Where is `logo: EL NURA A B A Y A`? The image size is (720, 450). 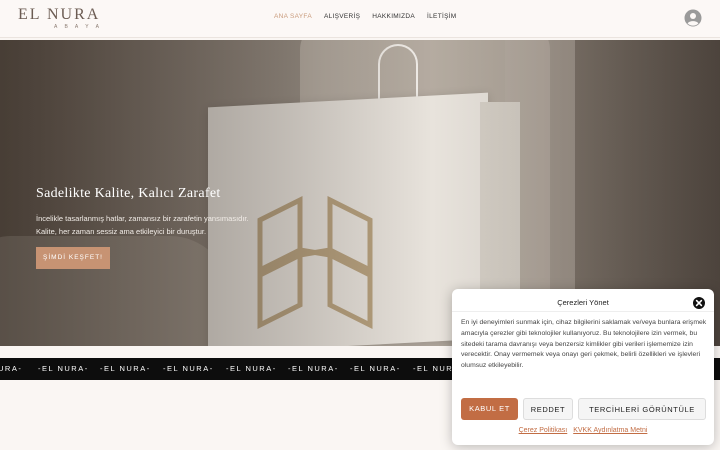
logo: EL NURA A B A Y A is located at coordinates (68, 19).